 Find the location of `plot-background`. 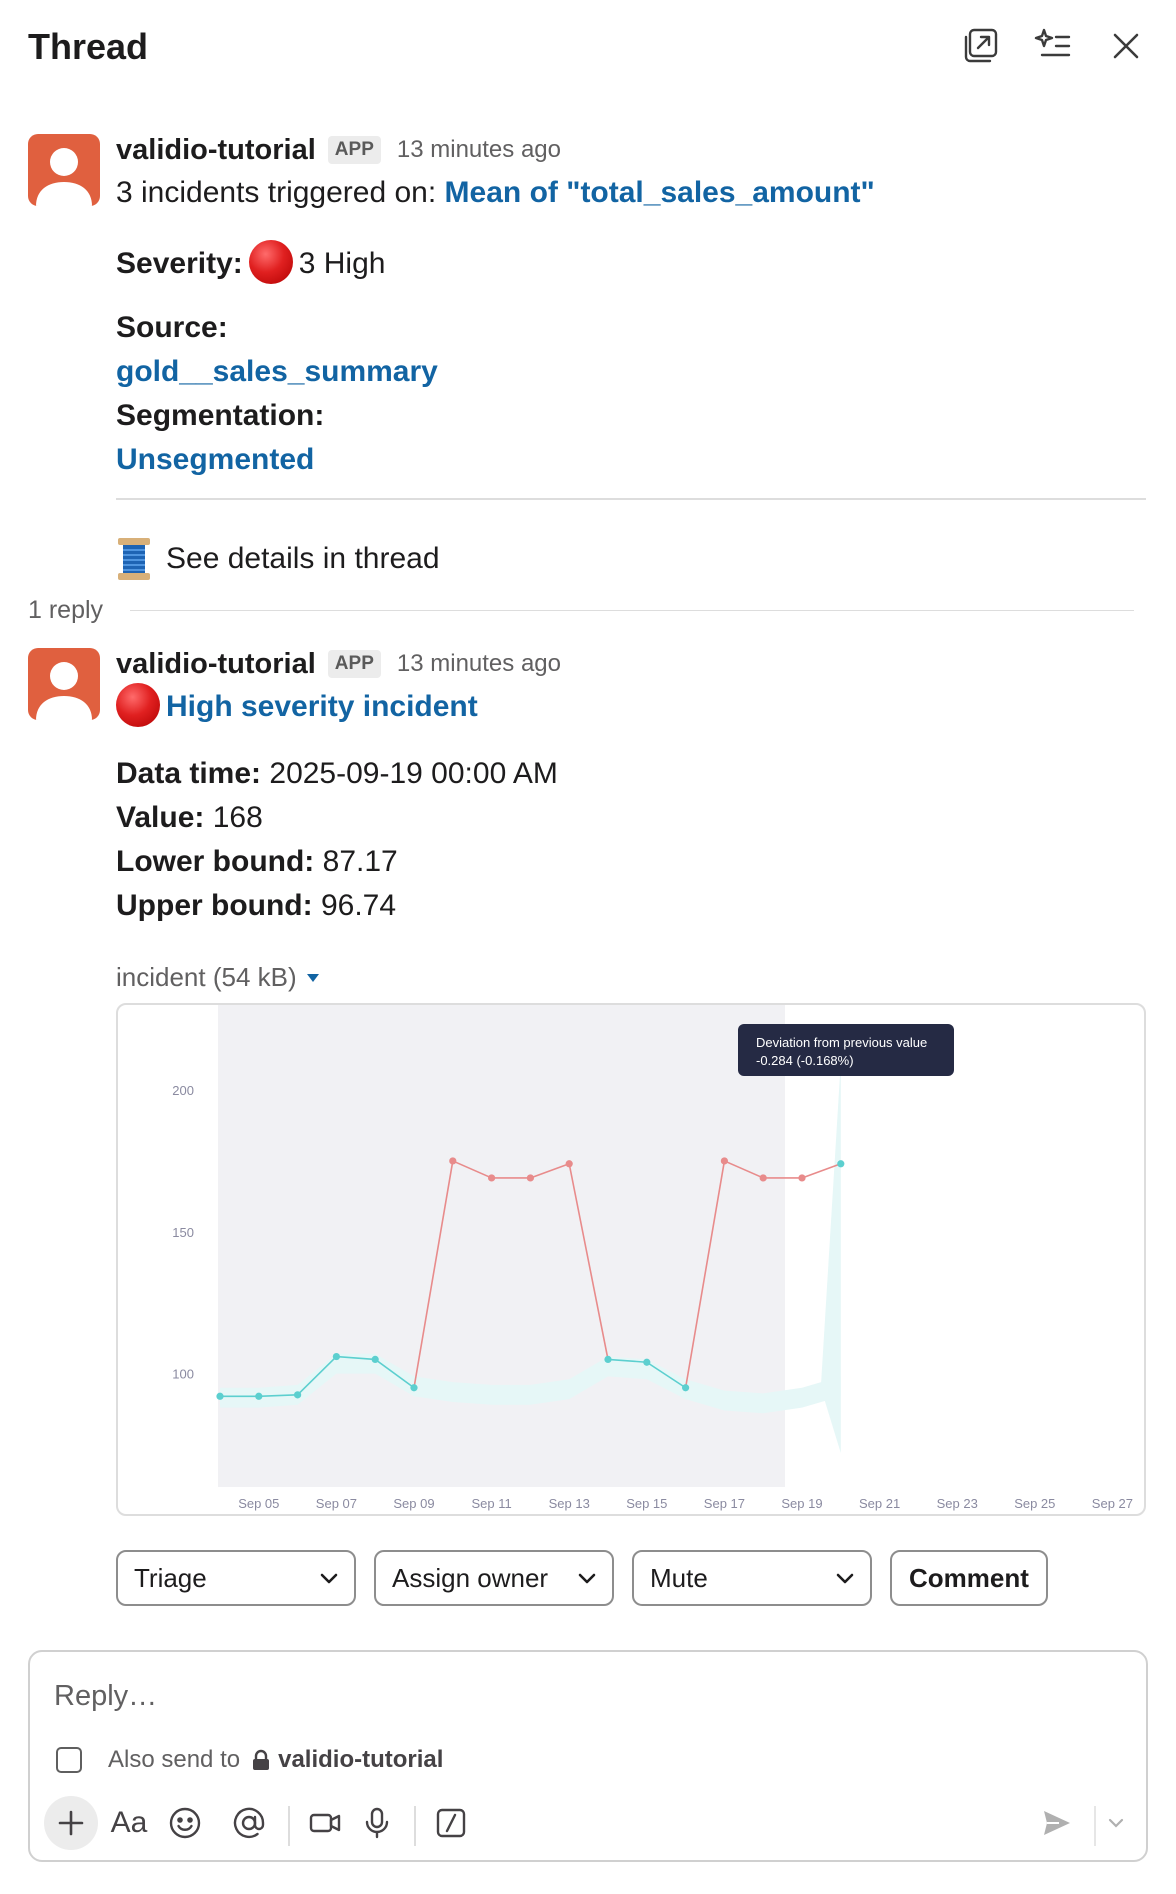

plot-background is located at coordinates (520, 1246).